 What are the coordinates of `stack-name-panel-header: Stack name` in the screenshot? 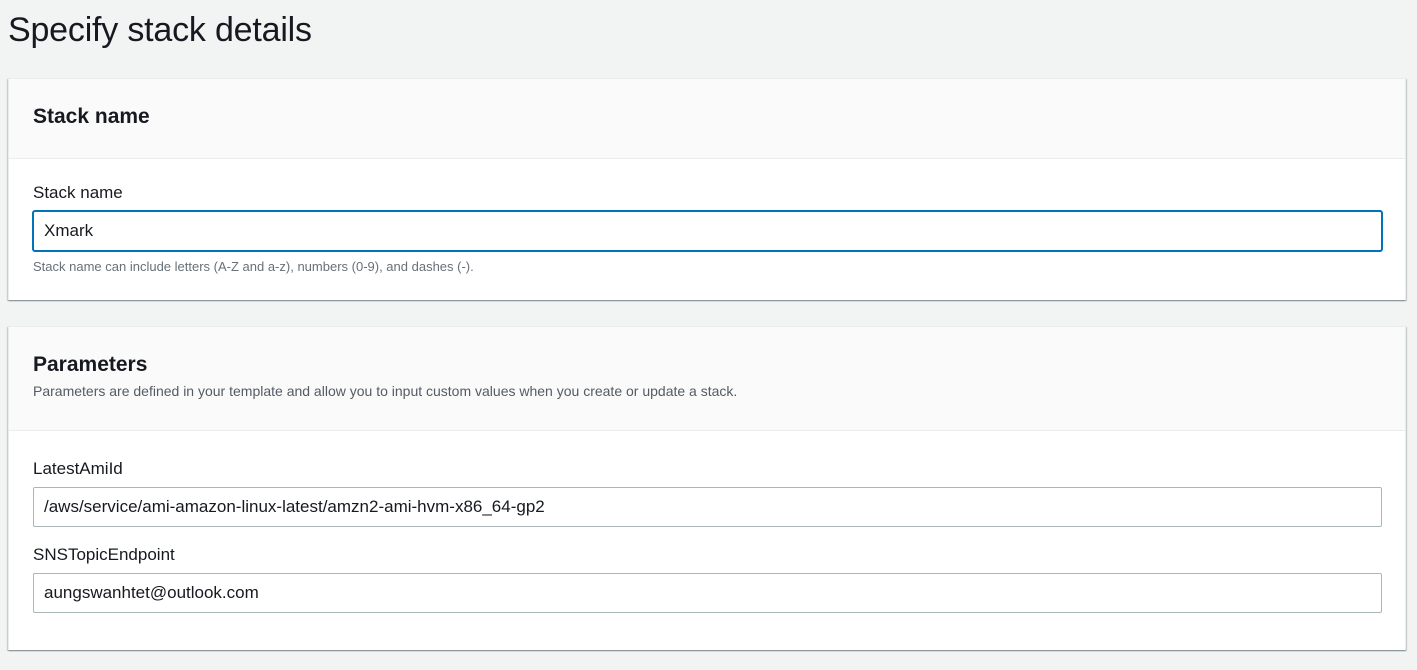 It's located at (707, 119).